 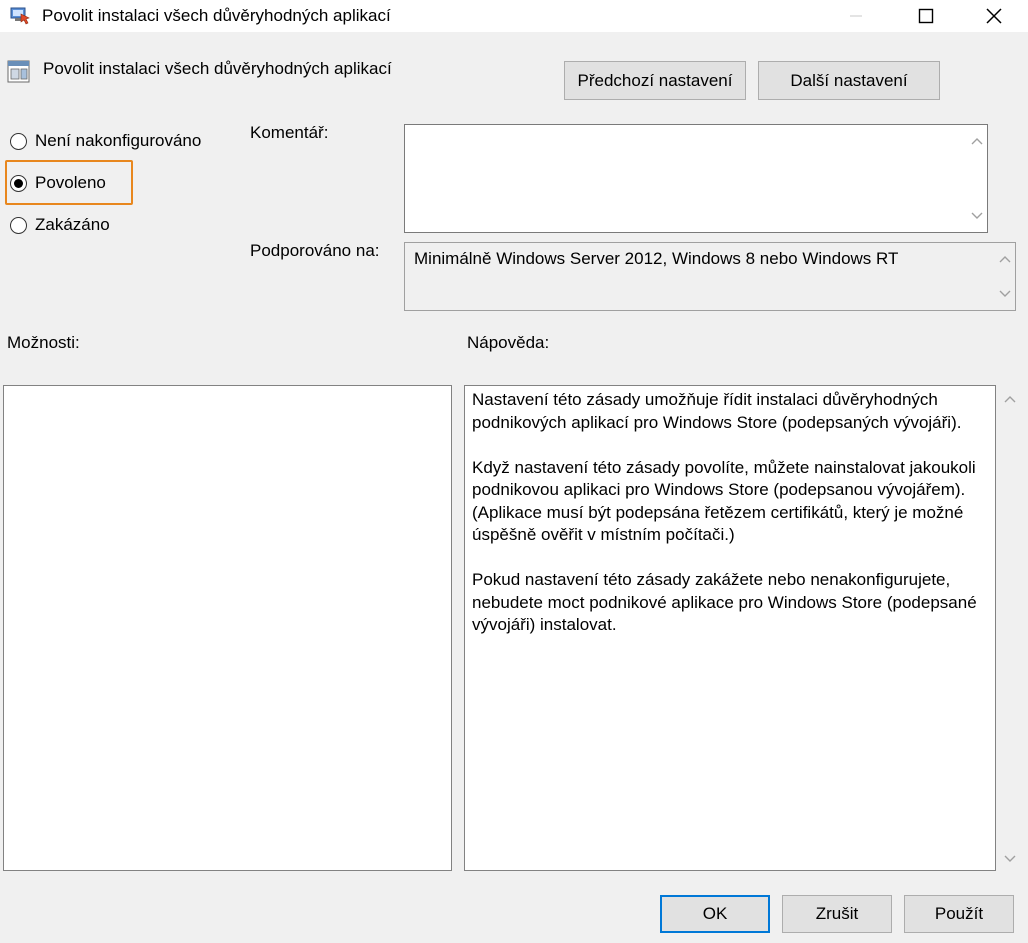 I want to click on previous-setting-button: Předchozí nastavení, so click(x=655, y=80).